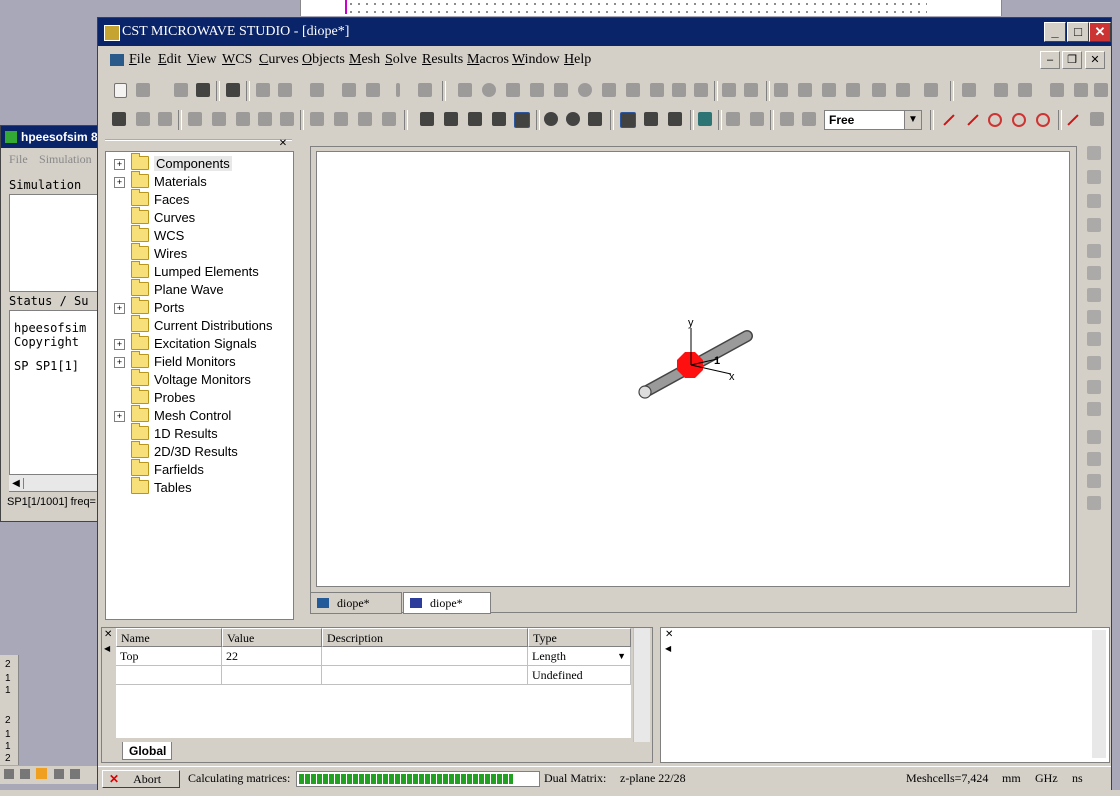 The width and height of the screenshot is (1120, 796). What do you see at coordinates (475, 119) in the screenshot?
I see `pan-view-icon` at bounding box center [475, 119].